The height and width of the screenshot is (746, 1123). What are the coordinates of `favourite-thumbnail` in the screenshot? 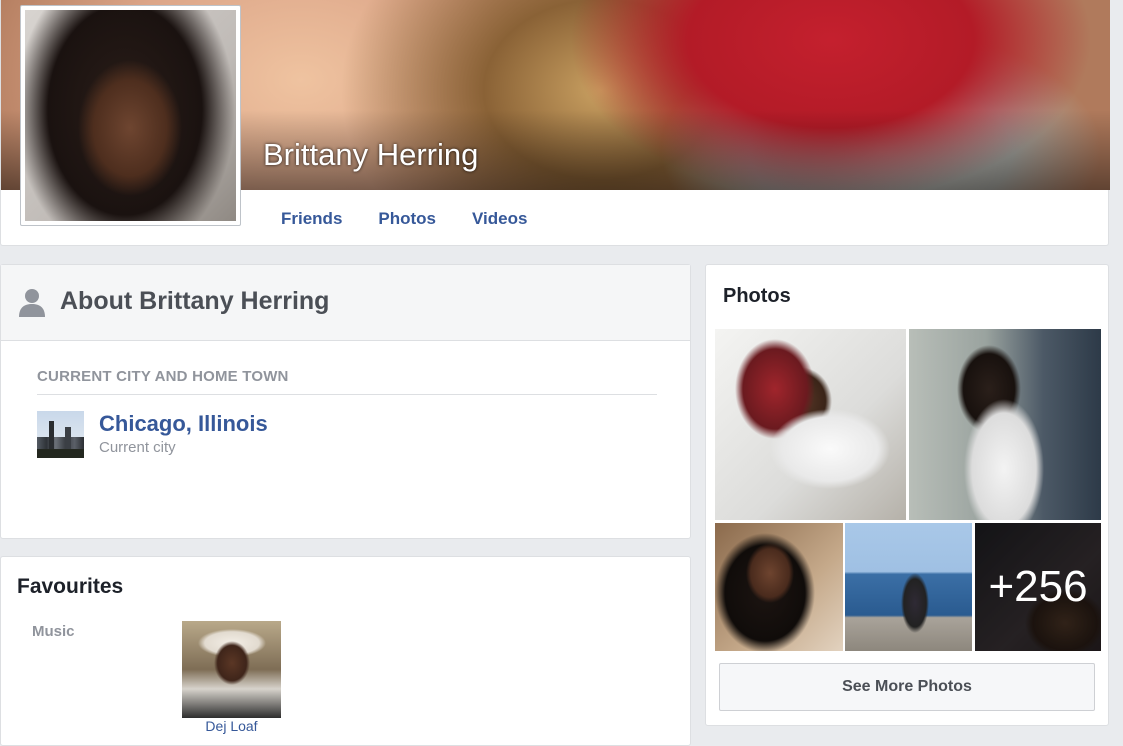 It's located at (231, 669).